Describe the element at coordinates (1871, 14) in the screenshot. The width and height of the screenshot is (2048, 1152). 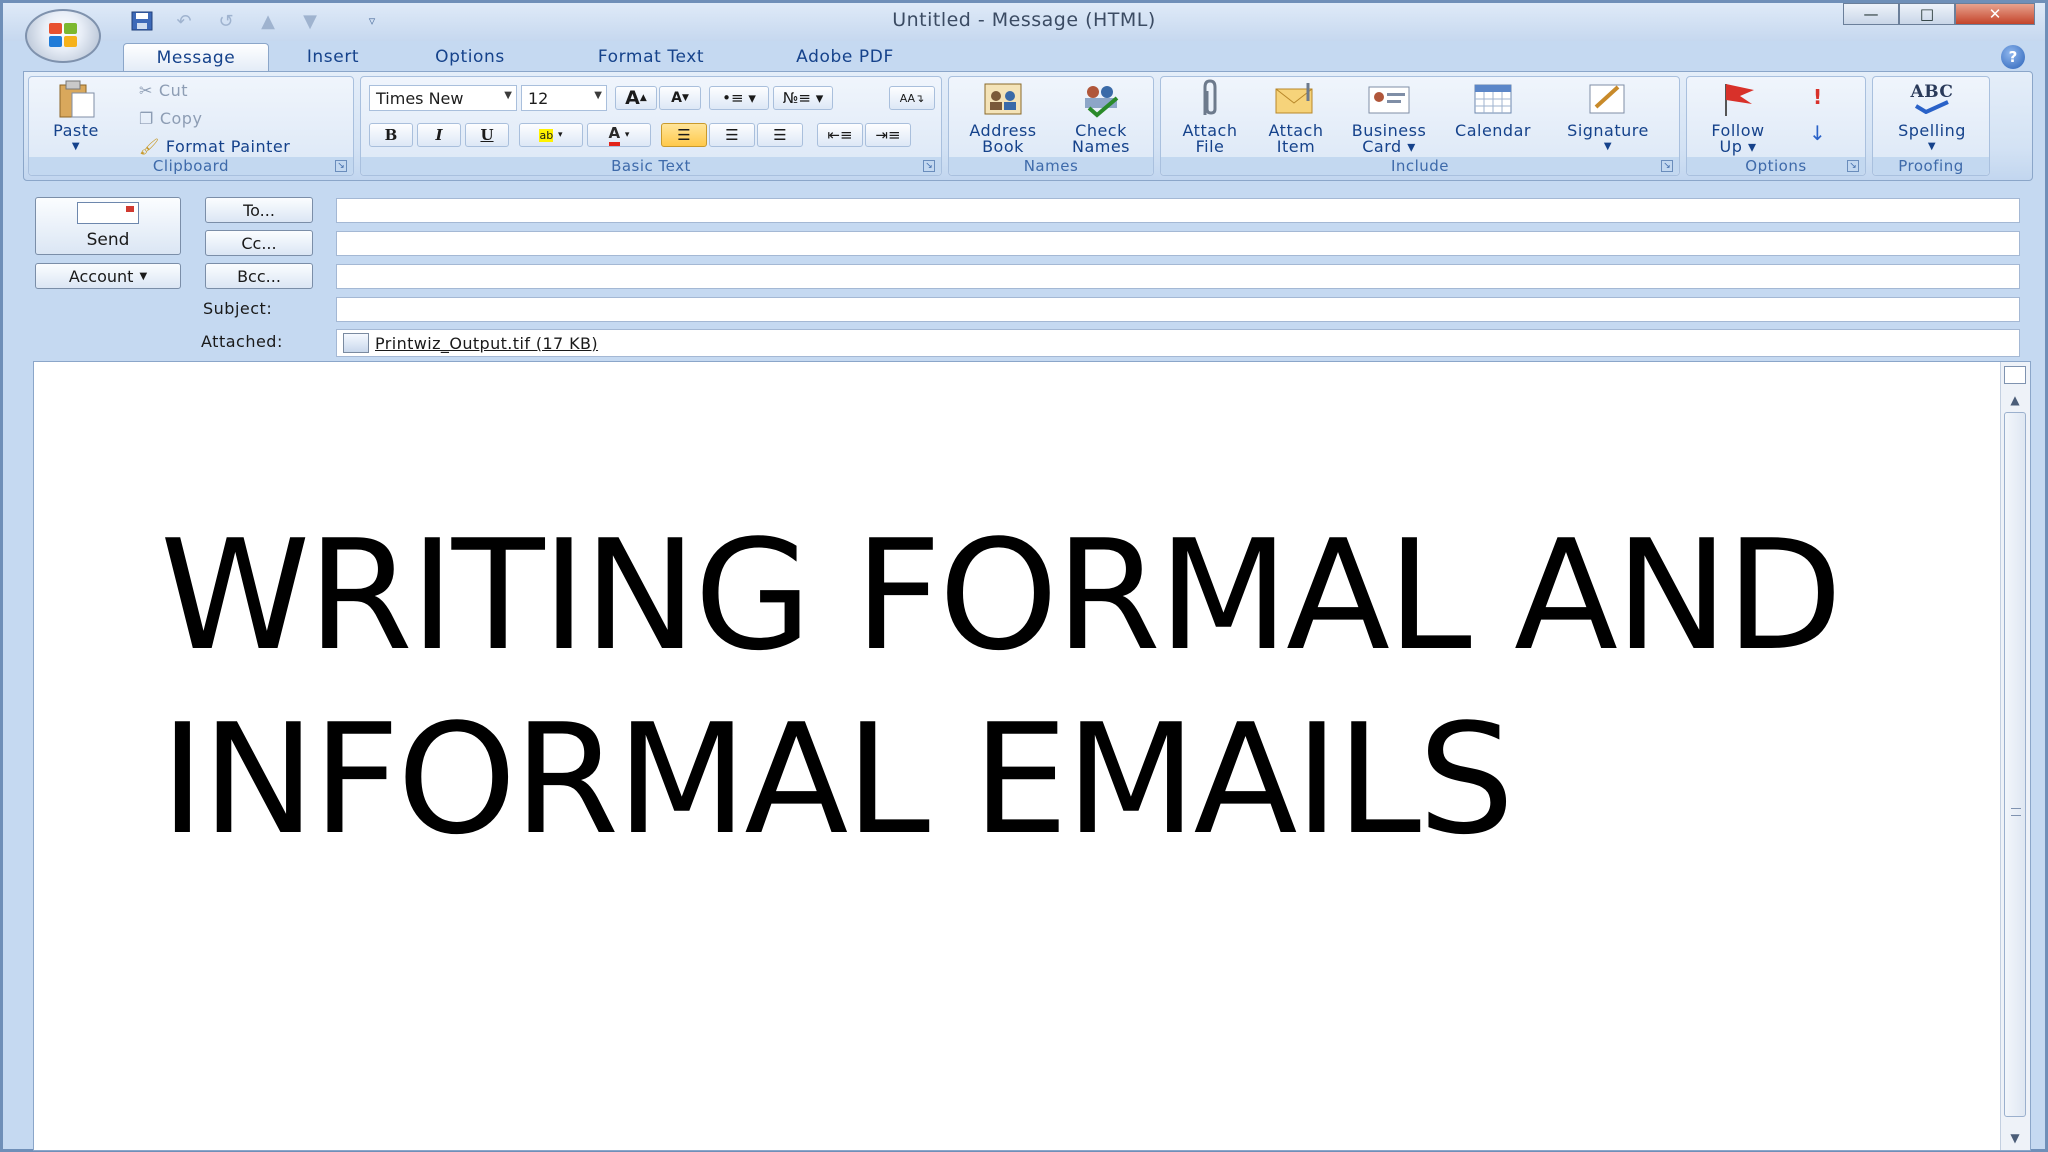
I see `minimize-button: —` at that location.